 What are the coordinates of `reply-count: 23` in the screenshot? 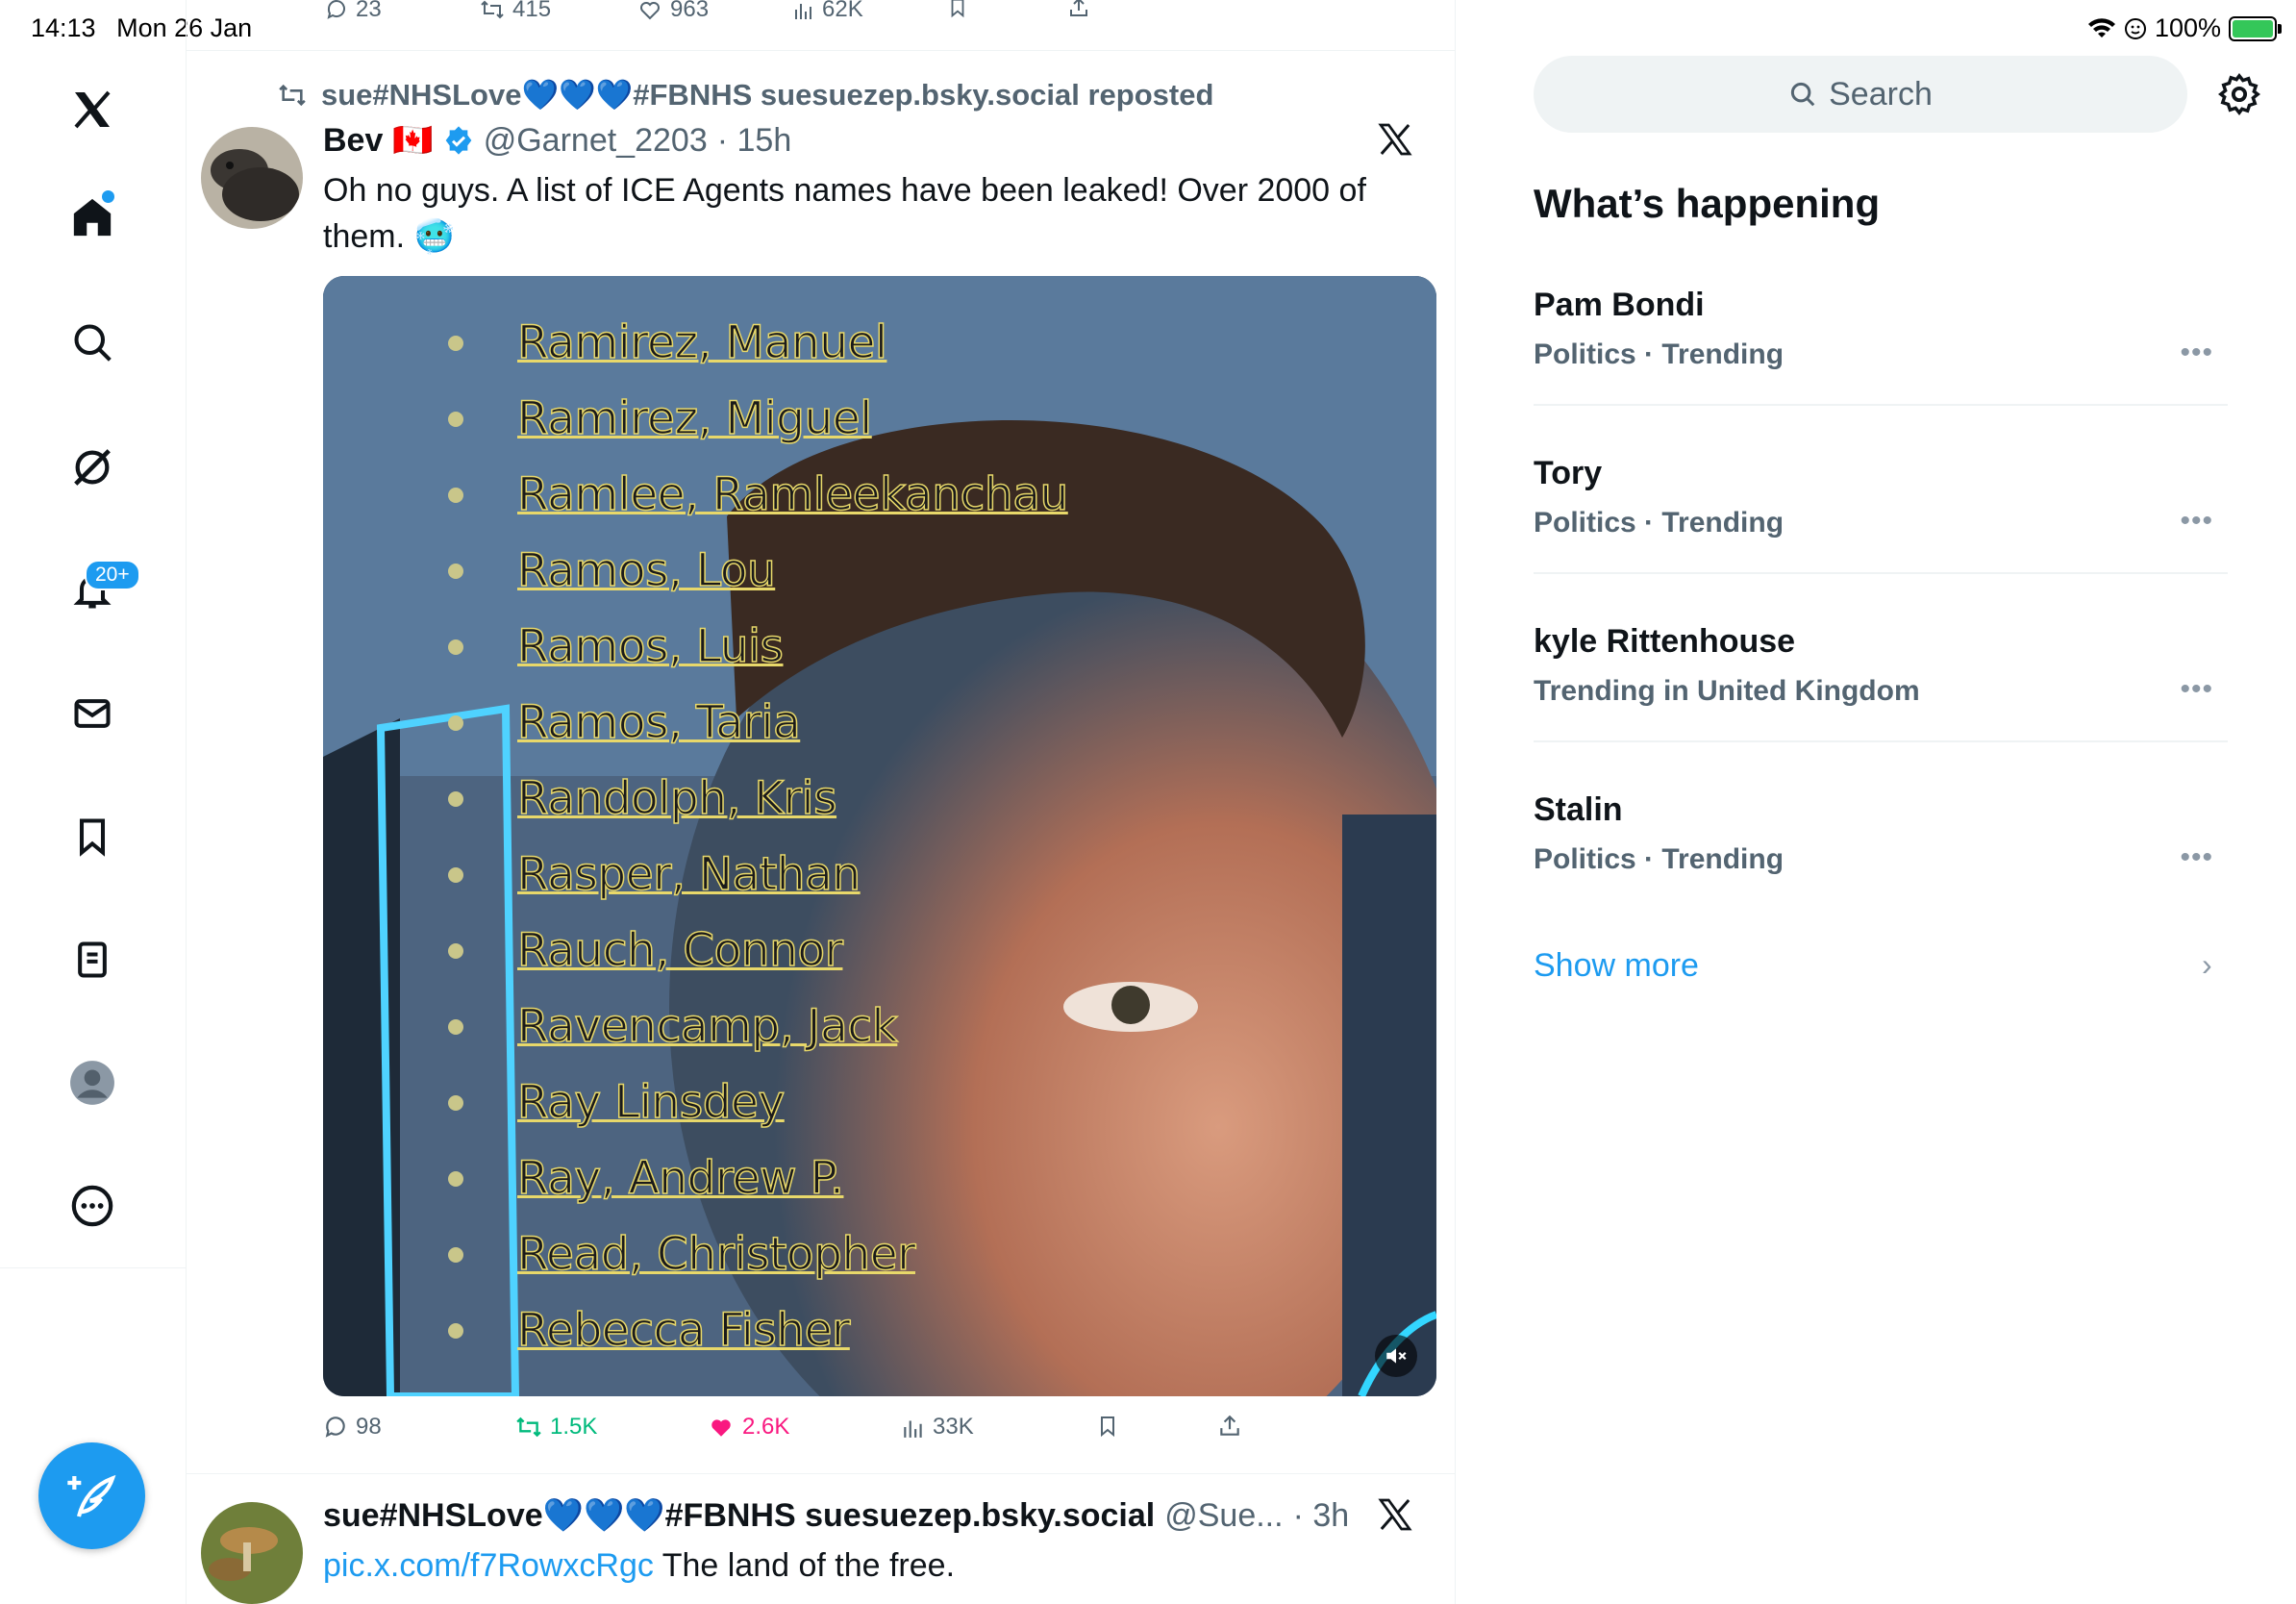 It's located at (369, 11).